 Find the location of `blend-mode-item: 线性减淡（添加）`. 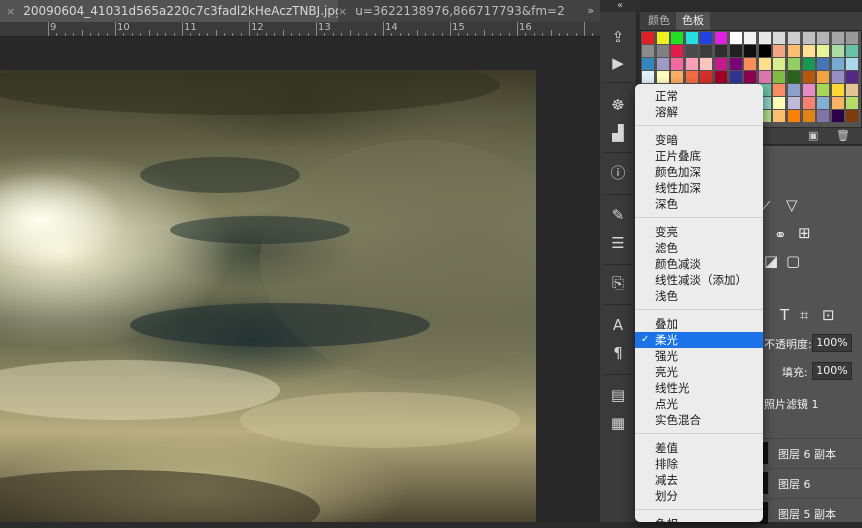

blend-mode-item: 线性减淡（添加） is located at coordinates (699, 280).